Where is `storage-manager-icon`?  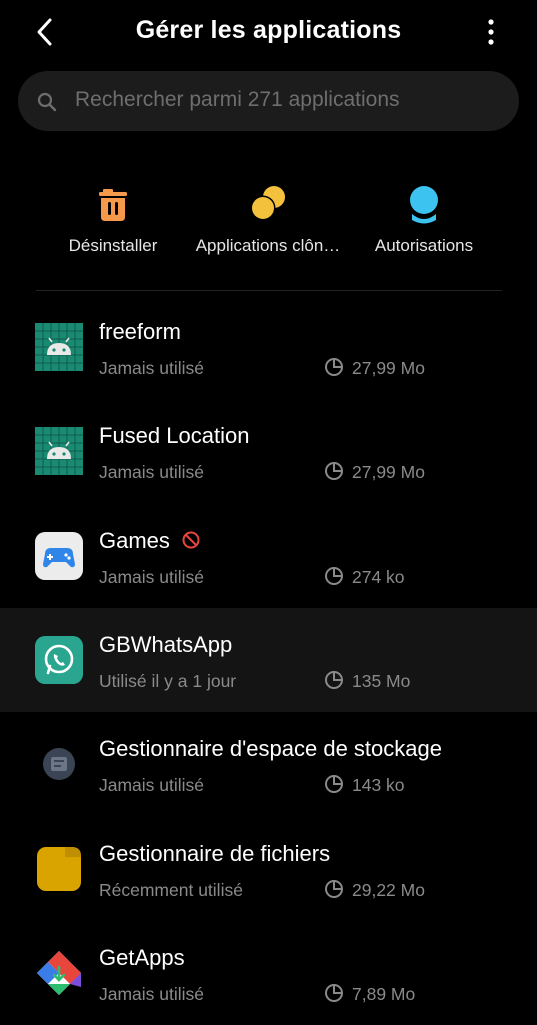
storage-manager-icon is located at coordinates (59, 764).